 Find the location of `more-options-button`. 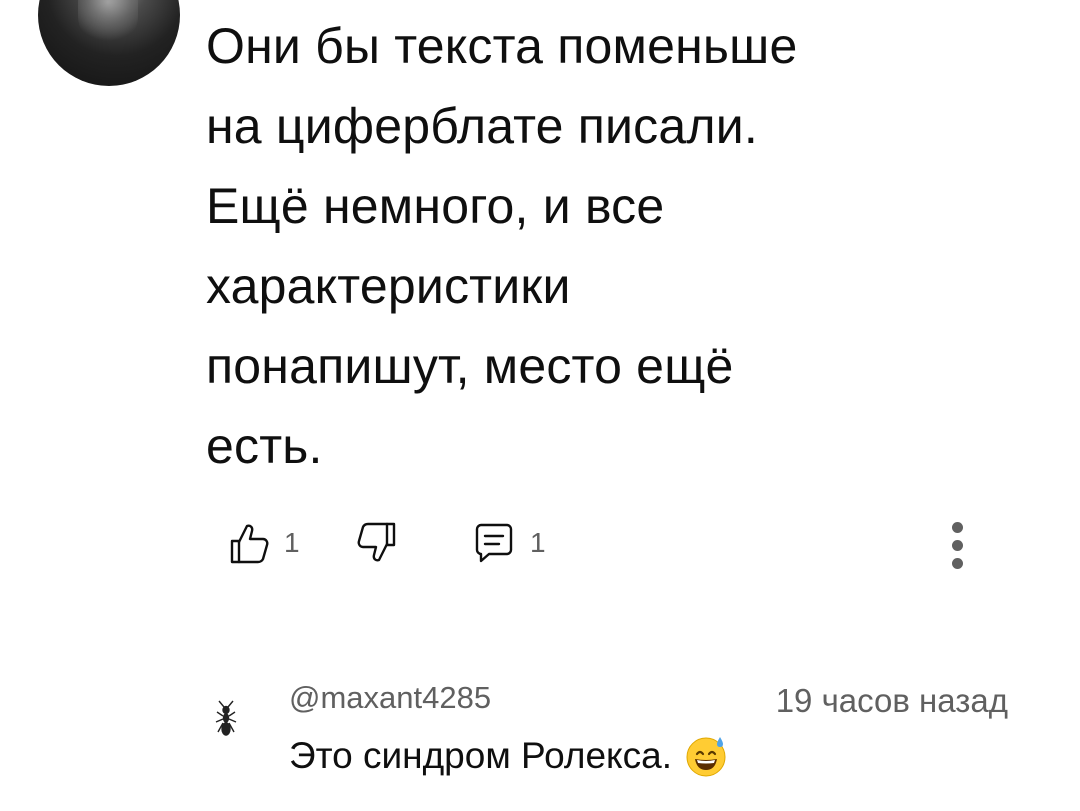

more-options-button is located at coordinates (958, 547).